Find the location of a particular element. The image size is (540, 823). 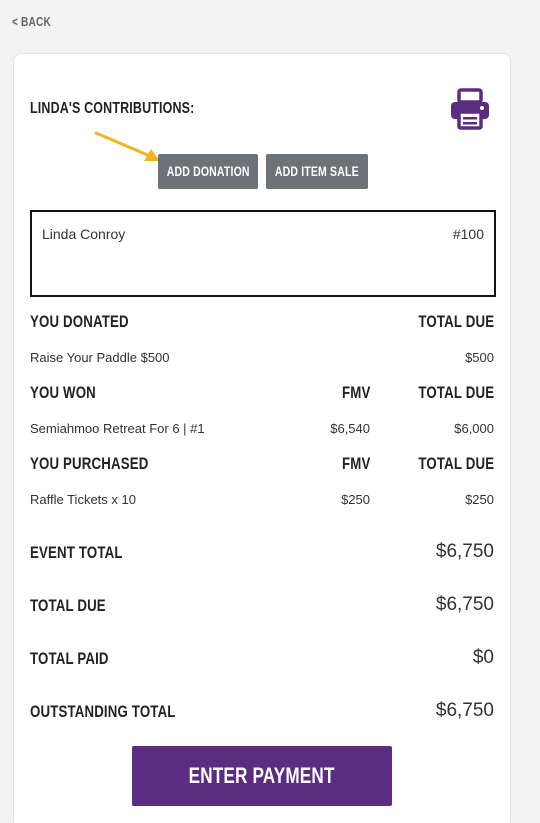

won-item-fmv: $6,540 is located at coordinates (350, 428).